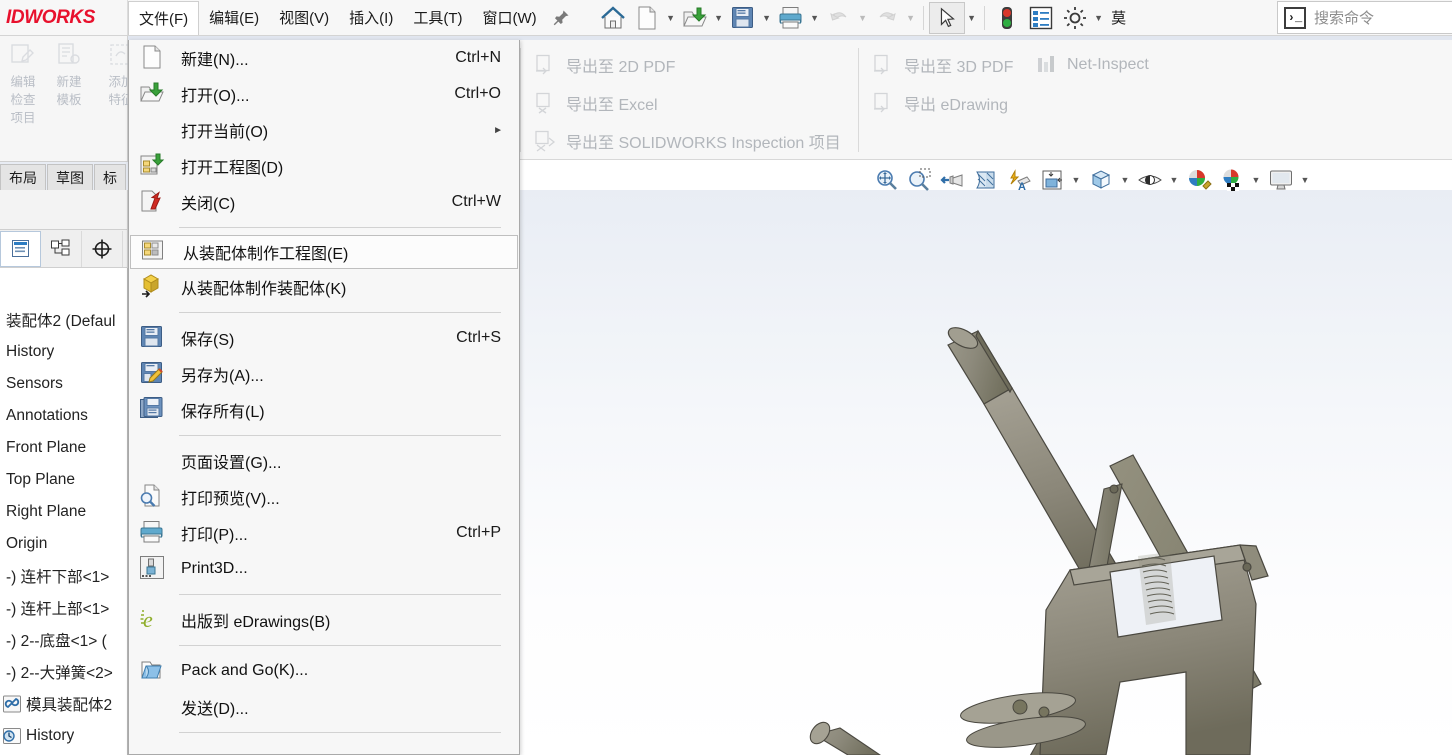 This screenshot has height=755, width=1452. What do you see at coordinates (1018, 180) in the screenshot?
I see `view-orientation-lightning-icon: A` at bounding box center [1018, 180].